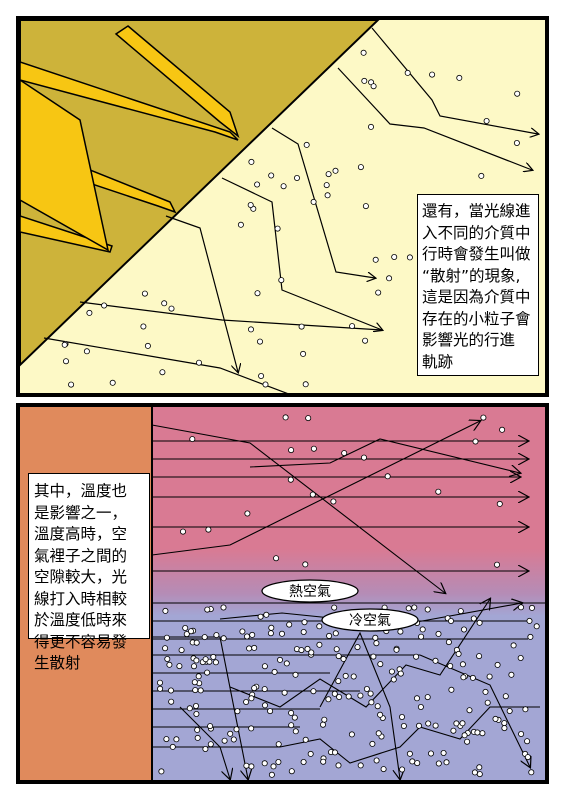 Image resolution: width=565 pixels, height=800 pixels. Describe the element at coordinates (81, 598) in the screenshot. I see `caption-line: 線打入時相較` at that location.